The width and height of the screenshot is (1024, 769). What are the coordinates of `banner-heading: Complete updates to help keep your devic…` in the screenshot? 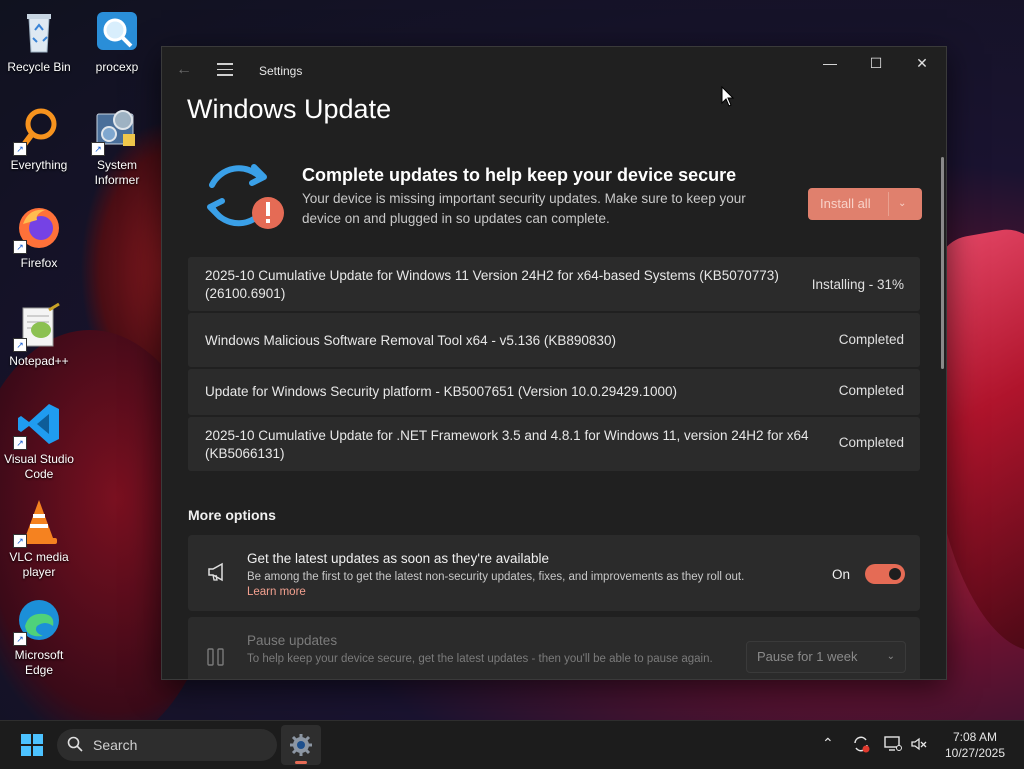 It's located at (519, 175).